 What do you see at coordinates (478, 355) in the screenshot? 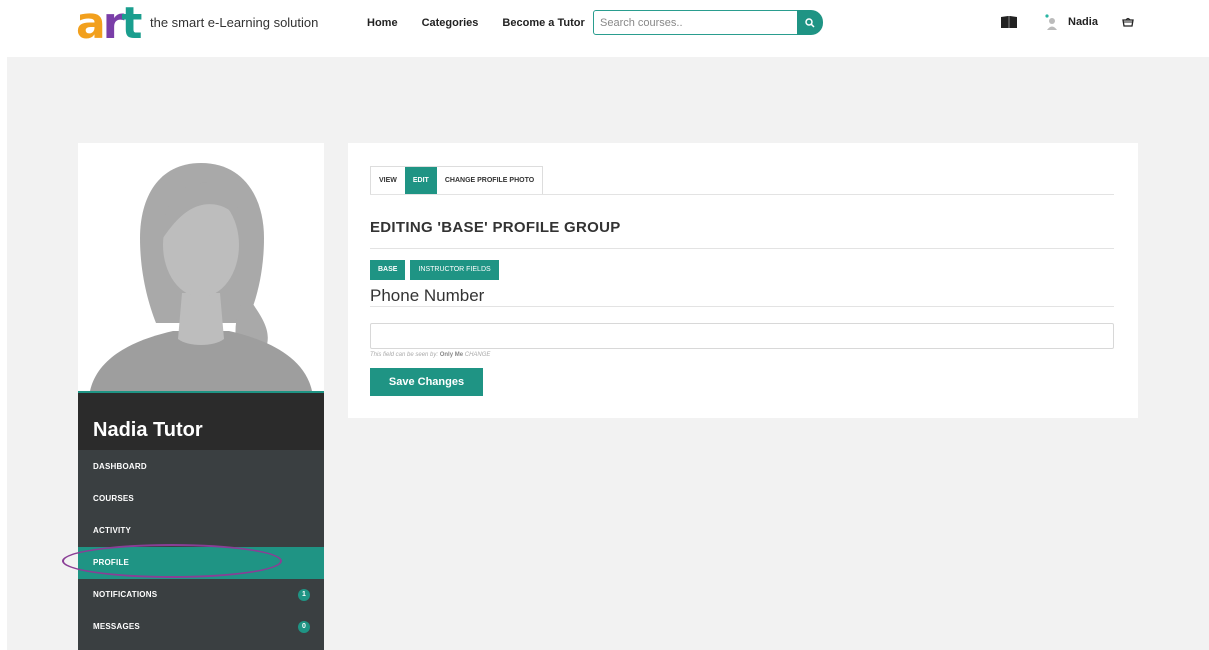
I see `visibility-change-link: CHANGE` at bounding box center [478, 355].